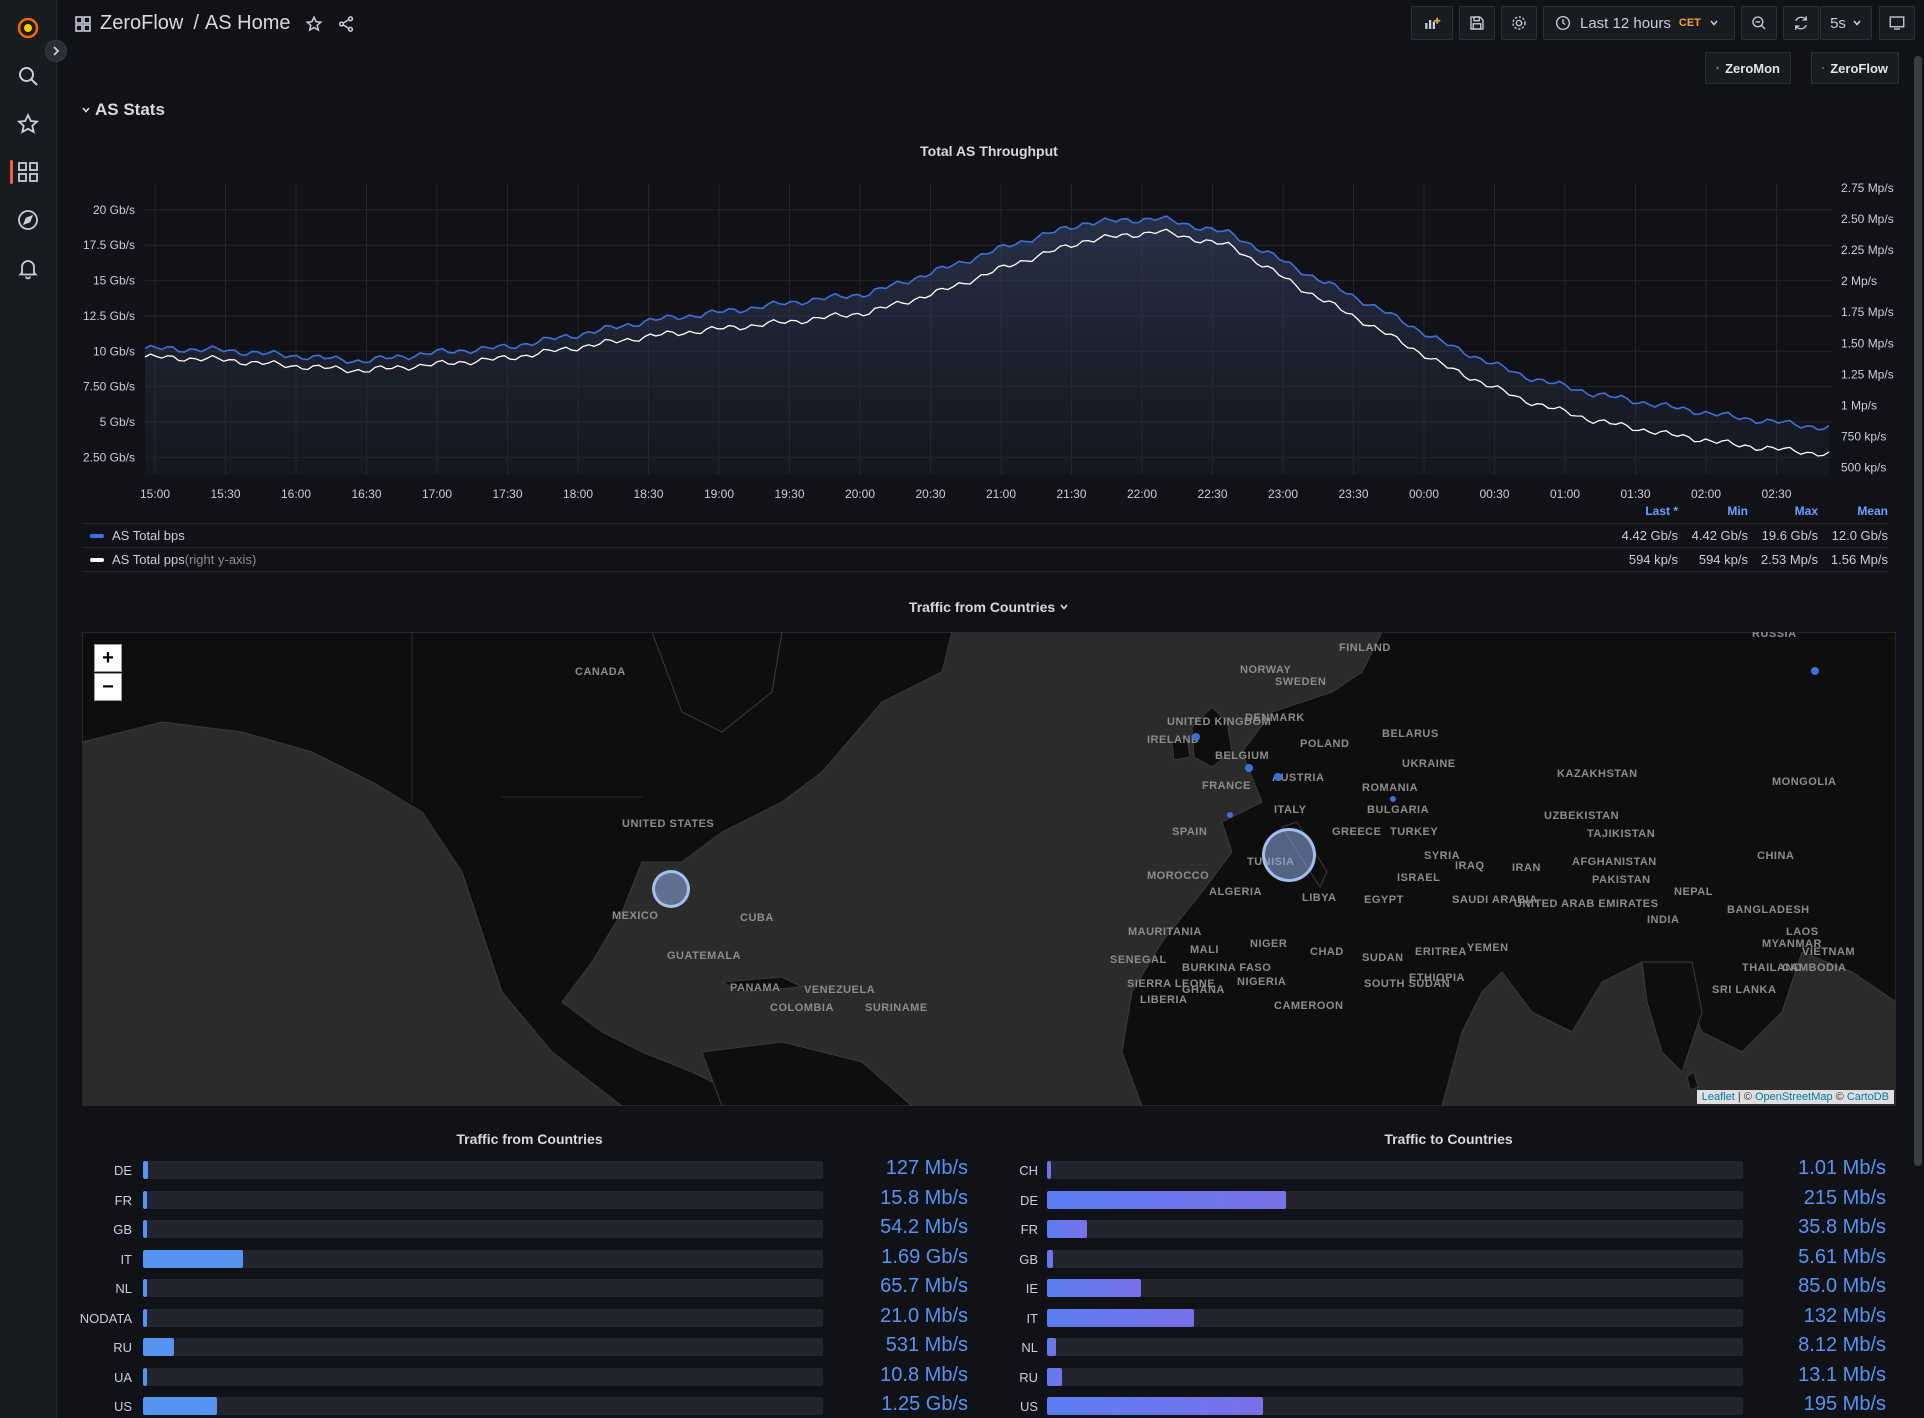 Image resolution: width=1924 pixels, height=1418 pixels. I want to click on map-dot-ru, so click(1815, 671).